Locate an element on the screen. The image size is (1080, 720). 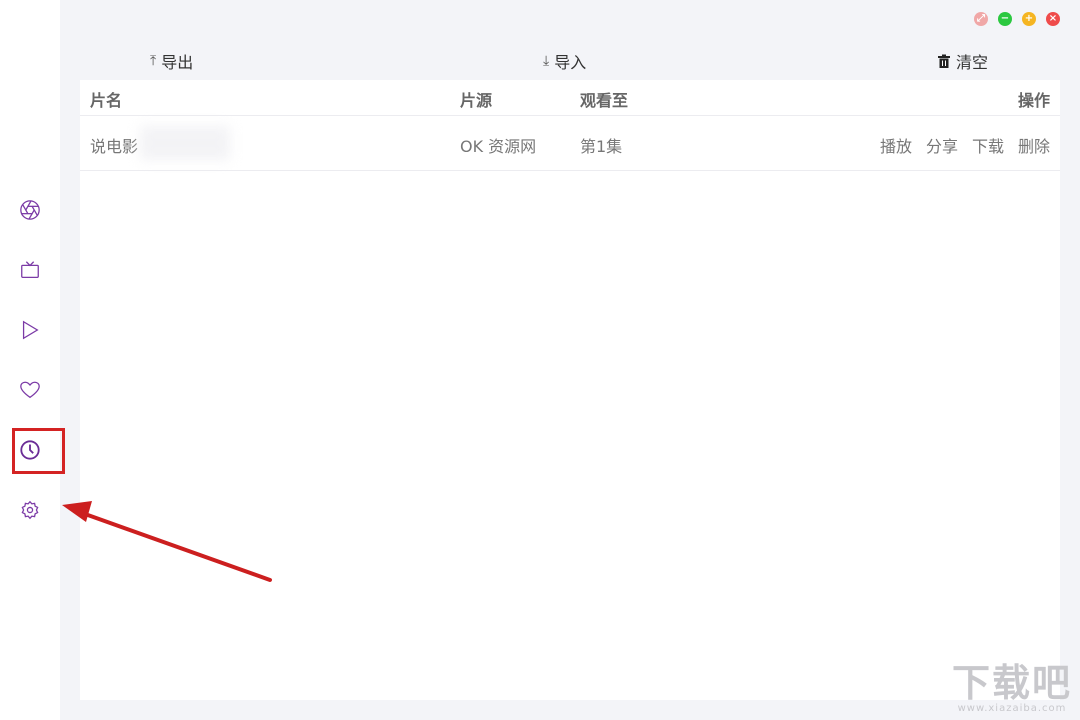
heart-icon is located at coordinates (30, 390).